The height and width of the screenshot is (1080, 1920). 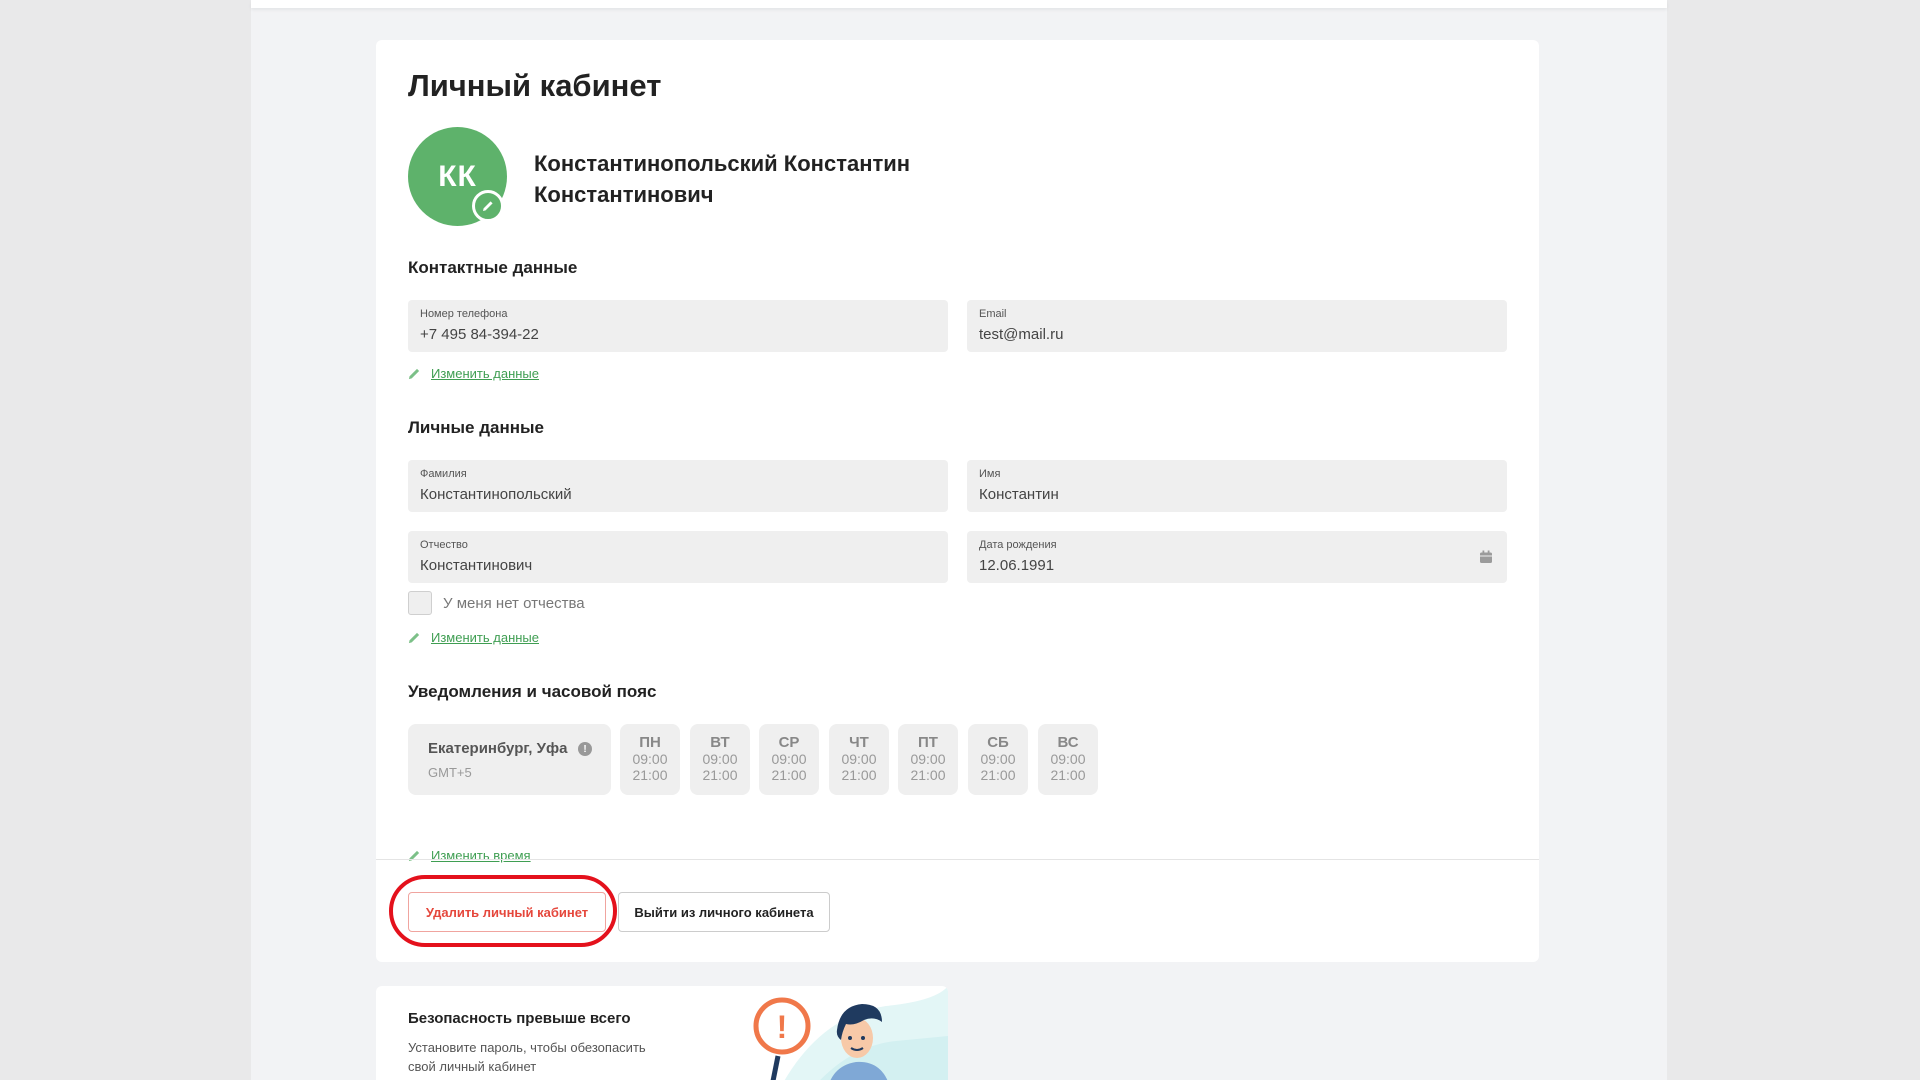 What do you see at coordinates (444, 545) in the screenshot?
I see `patronymic-label: Отчество` at bounding box center [444, 545].